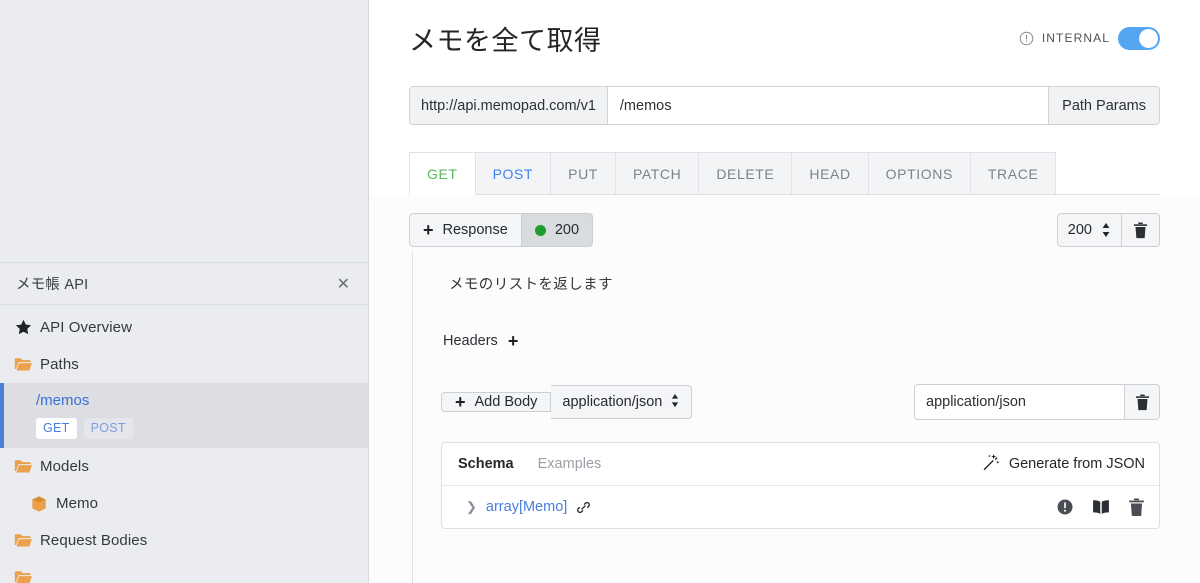  Describe the element at coordinates (800, 278) in the screenshot. I see `response-description: メモのリストを返します` at that location.